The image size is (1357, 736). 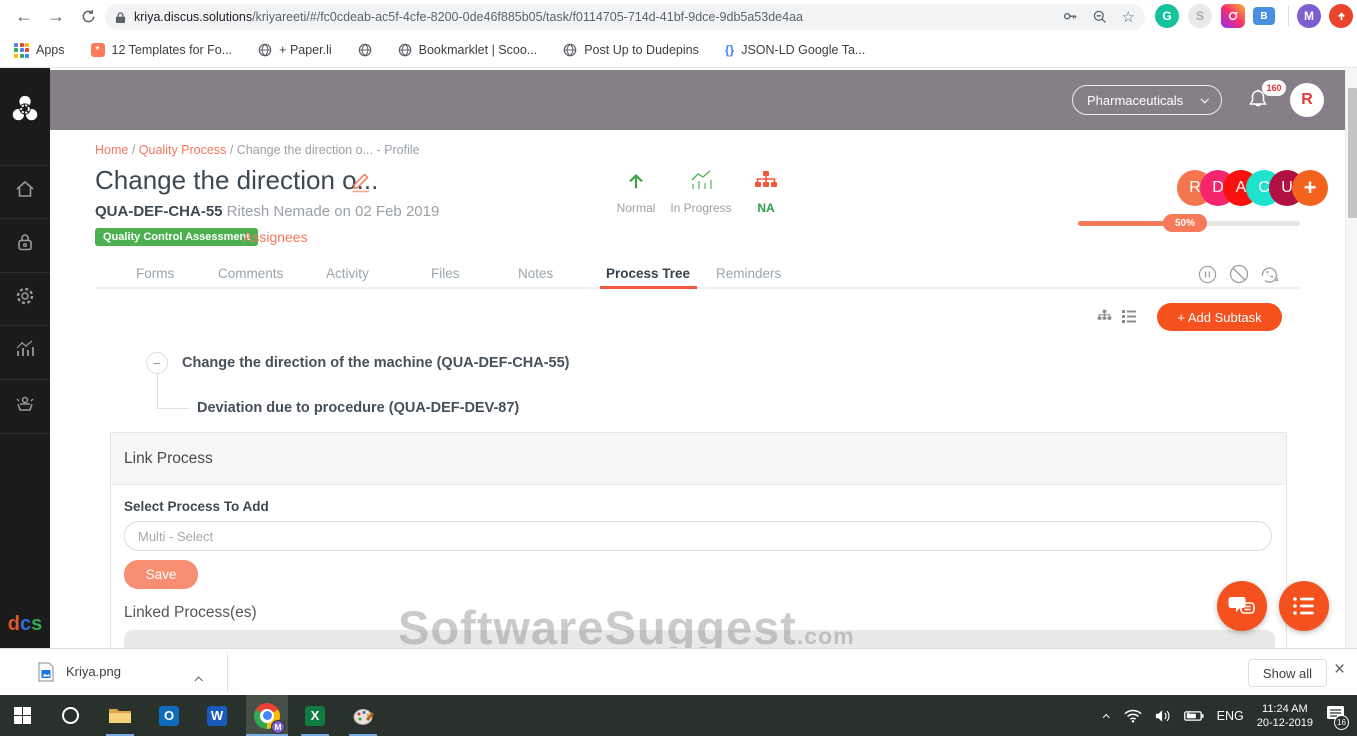 What do you see at coordinates (97, 50) in the screenshot?
I see `hubspot-icon: *` at bounding box center [97, 50].